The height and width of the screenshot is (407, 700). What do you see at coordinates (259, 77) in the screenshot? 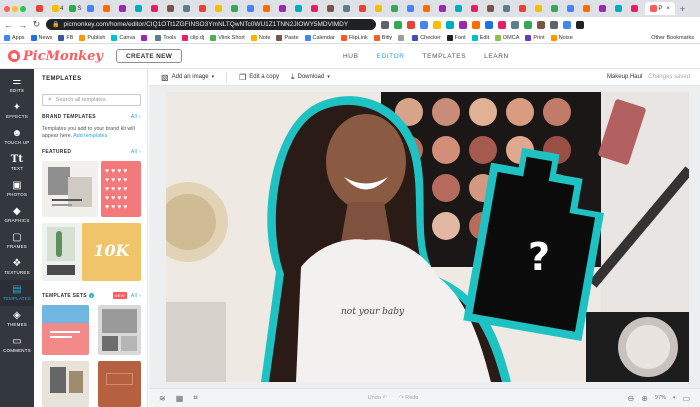
I see `edit-copy-button: ❐ Edit a copy` at bounding box center [259, 77].